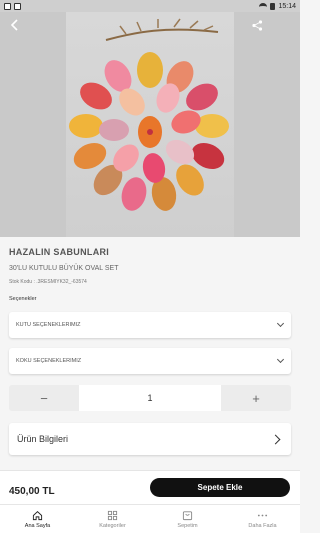 The height and width of the screenshot is (533, 320). What do you see at coordinates (112, 525) in the screenshot?
I see `nav-categories-label: Kategoriler` at bounding box center [112, 525].